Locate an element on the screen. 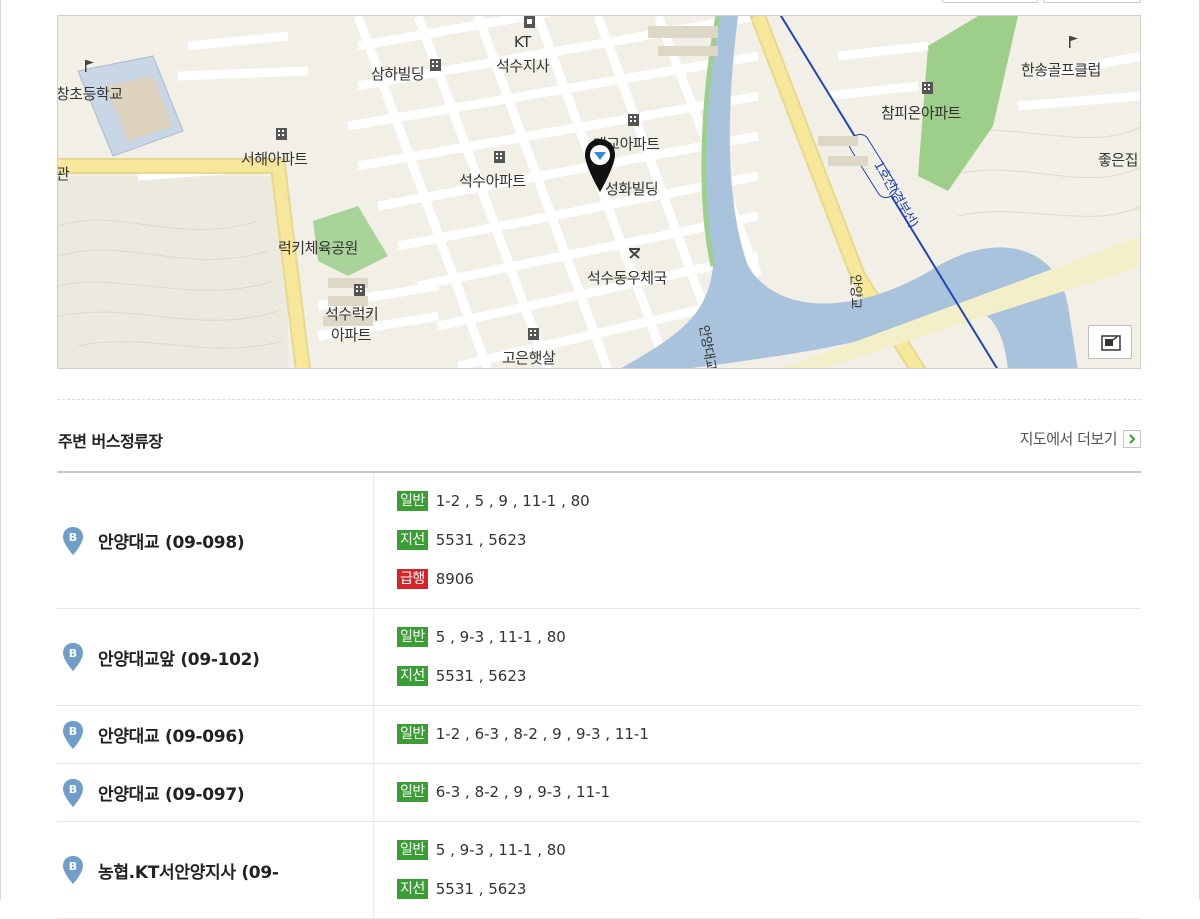 This screenshot has height=919, width=1200. section-divider is located at coordinates (599, 399).